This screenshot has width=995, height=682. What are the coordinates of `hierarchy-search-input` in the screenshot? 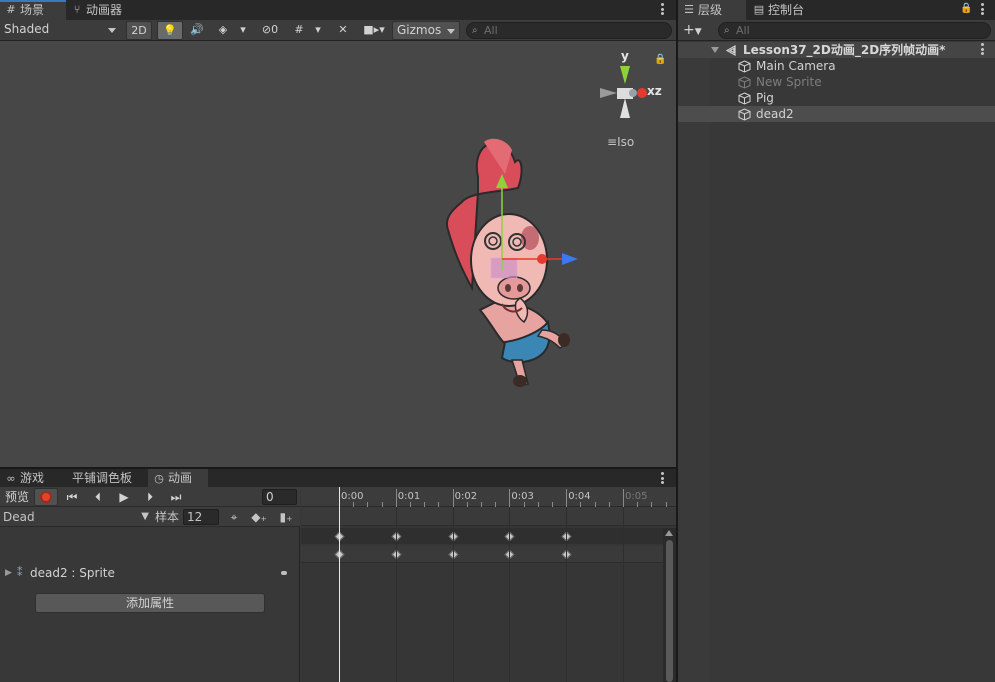 It's located at (826, 30).